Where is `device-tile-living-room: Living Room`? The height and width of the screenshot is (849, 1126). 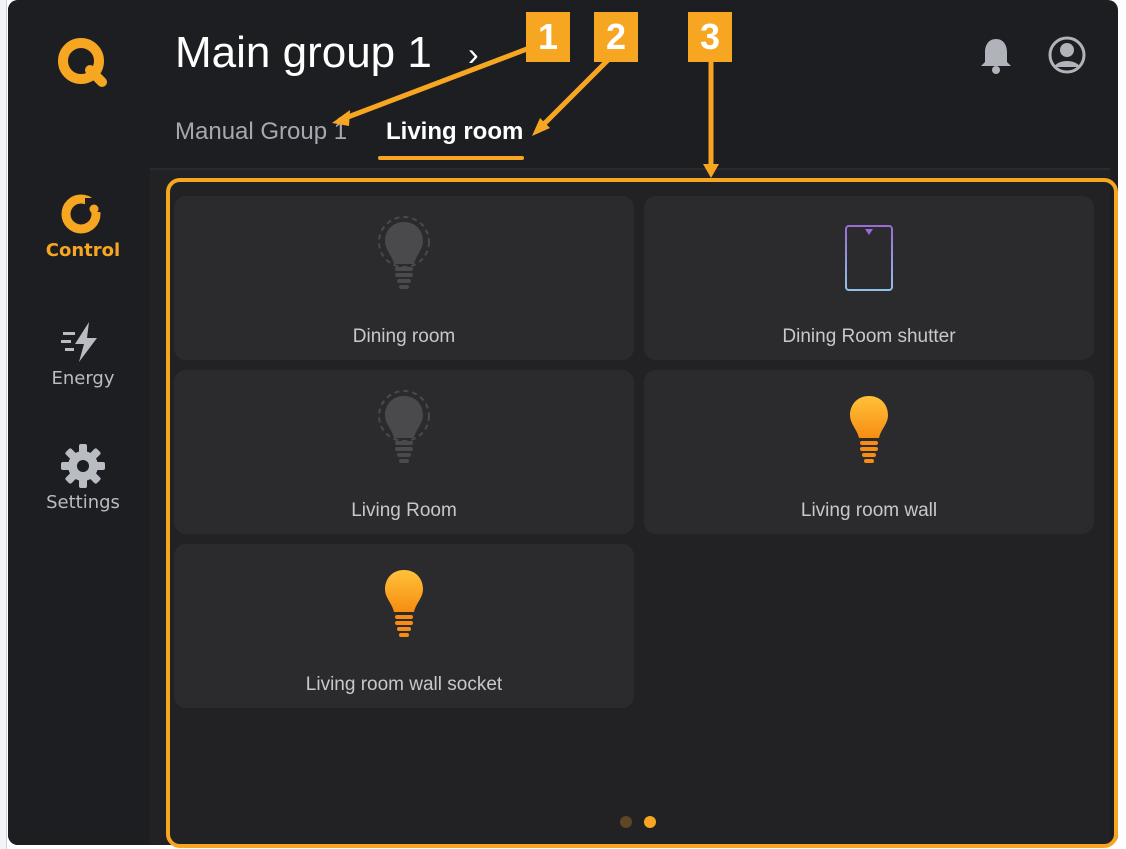 device-tile-living-room: Living Room is located at coordinates (404, 452).